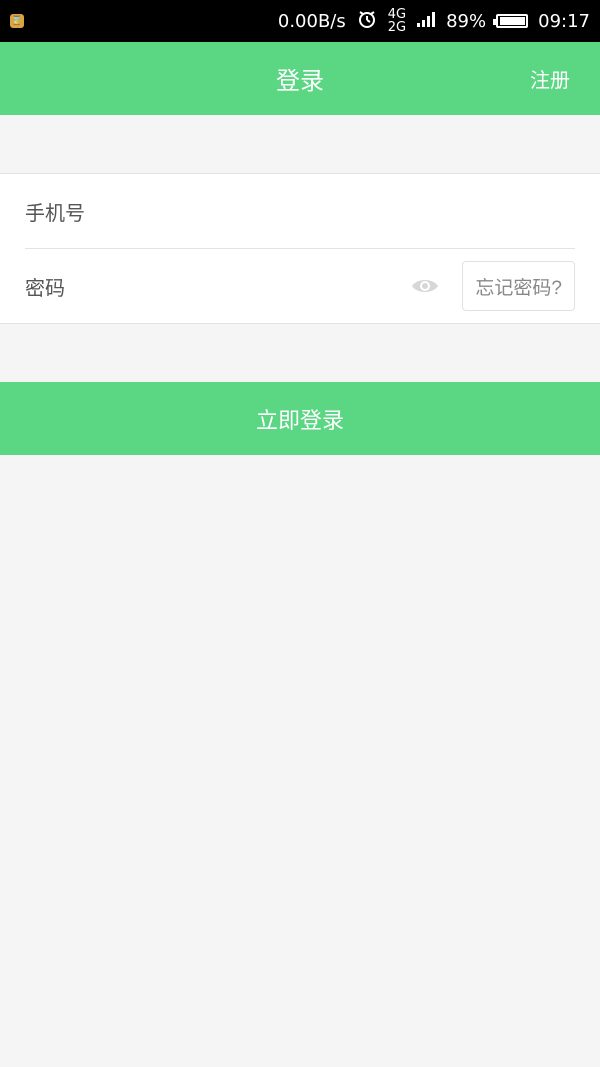 This screenshot has height=1067, width=600. I want to click on network-type-bottom: 2G, so click(397, 27).